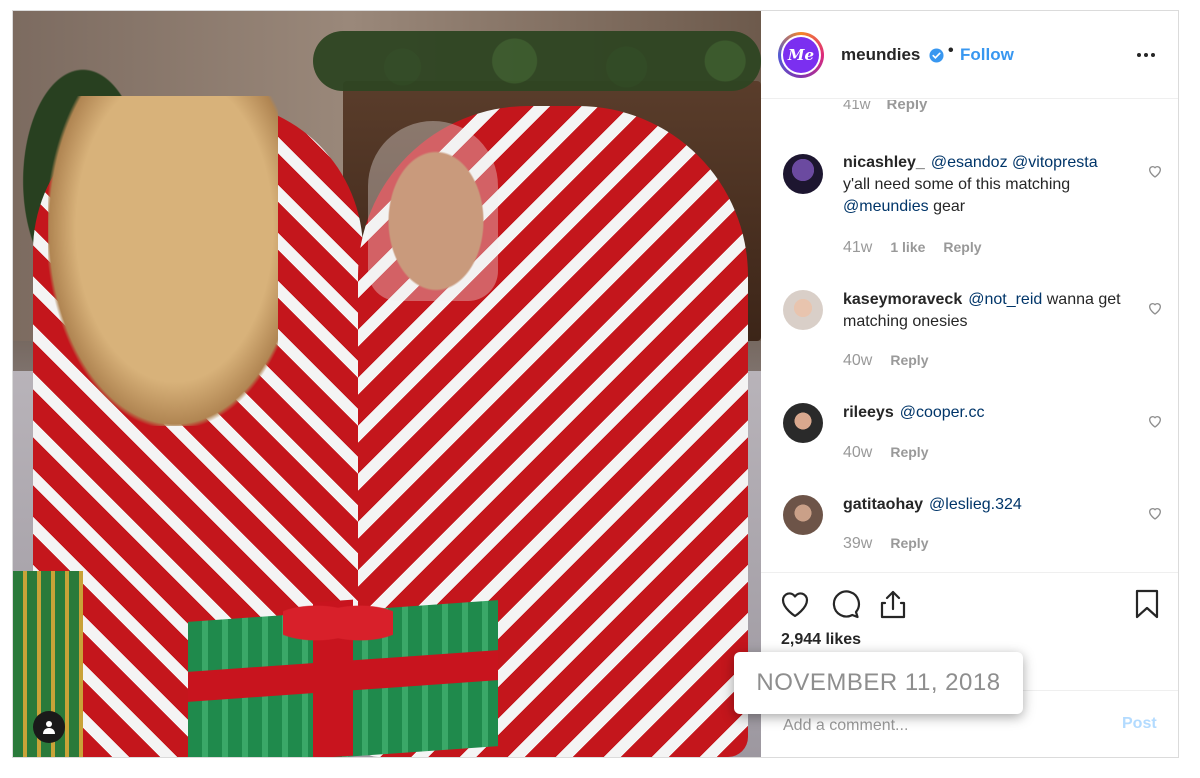 Image resolution: width=1200 pixels, height=778 pixels. What do you see at coordinates (907, 247) in the screenshot?
I see `comment-likes: 1 like` at bounding box center [907, 247].